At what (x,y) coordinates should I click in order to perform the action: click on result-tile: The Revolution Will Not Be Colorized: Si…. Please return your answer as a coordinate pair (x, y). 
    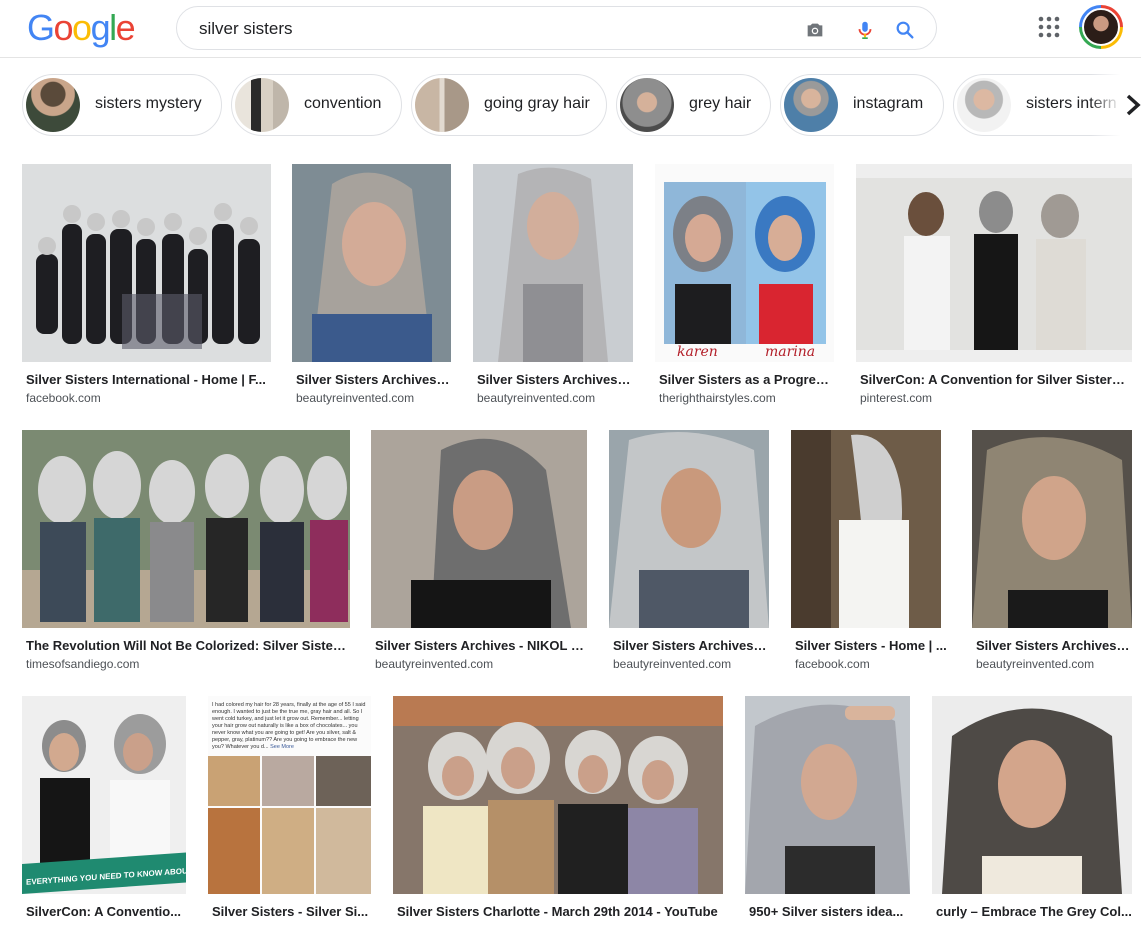
    Looking at the image, I should click on (186, 553).